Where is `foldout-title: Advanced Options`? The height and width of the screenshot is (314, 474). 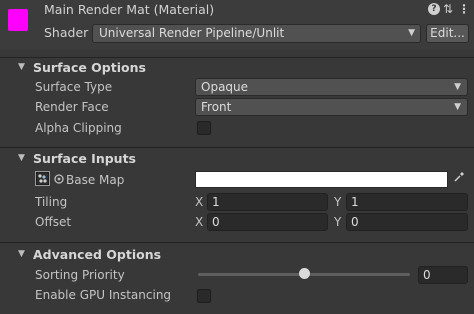 foldout-title: Advanced Options is located at coordinates (97, 254).